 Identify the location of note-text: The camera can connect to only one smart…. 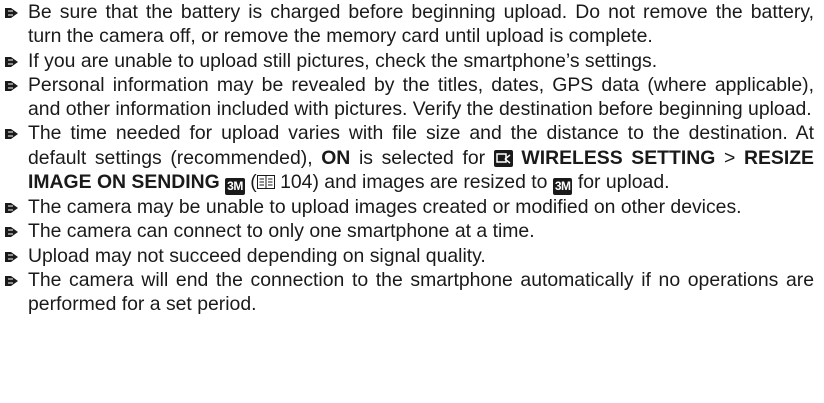
(281, 231).